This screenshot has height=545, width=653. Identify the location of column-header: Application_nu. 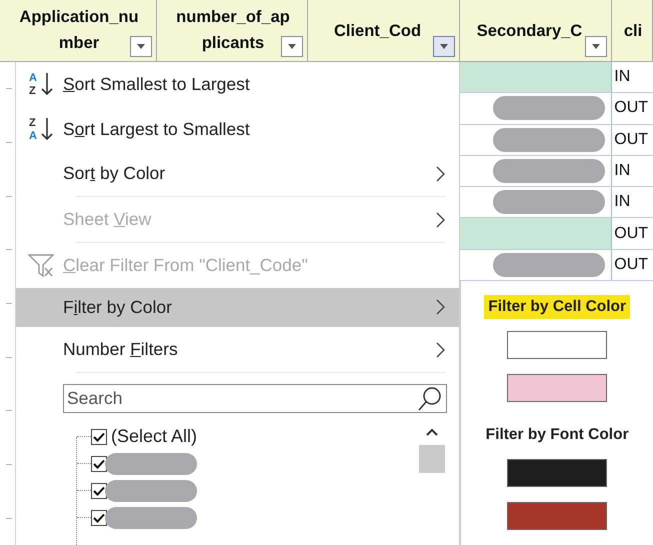
(79, 17).